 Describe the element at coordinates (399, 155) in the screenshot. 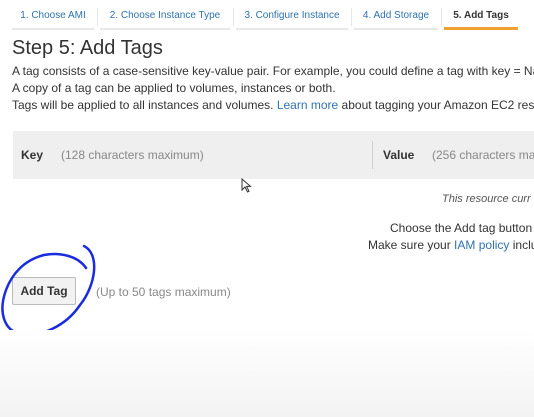

I see `value-column-header: Value` at that location.